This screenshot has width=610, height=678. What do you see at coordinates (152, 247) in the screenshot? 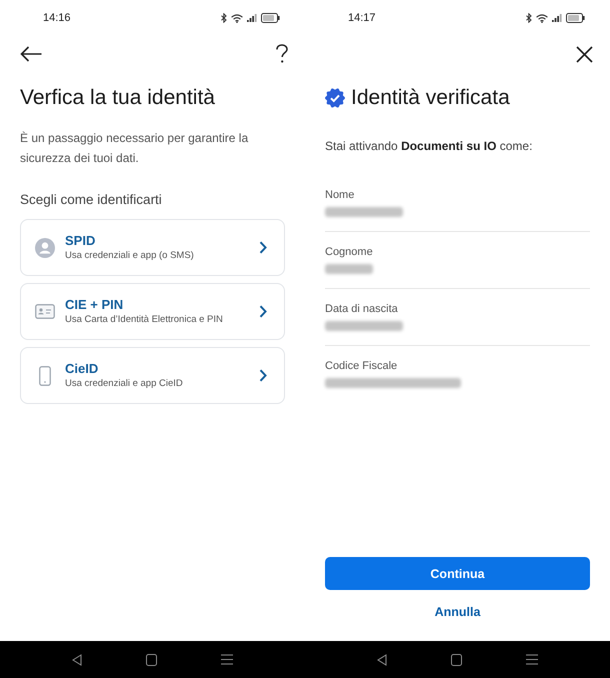
I see `identification-option: SPID Usa credenziali e app (o SMS)` at bounding box center [152, 247].